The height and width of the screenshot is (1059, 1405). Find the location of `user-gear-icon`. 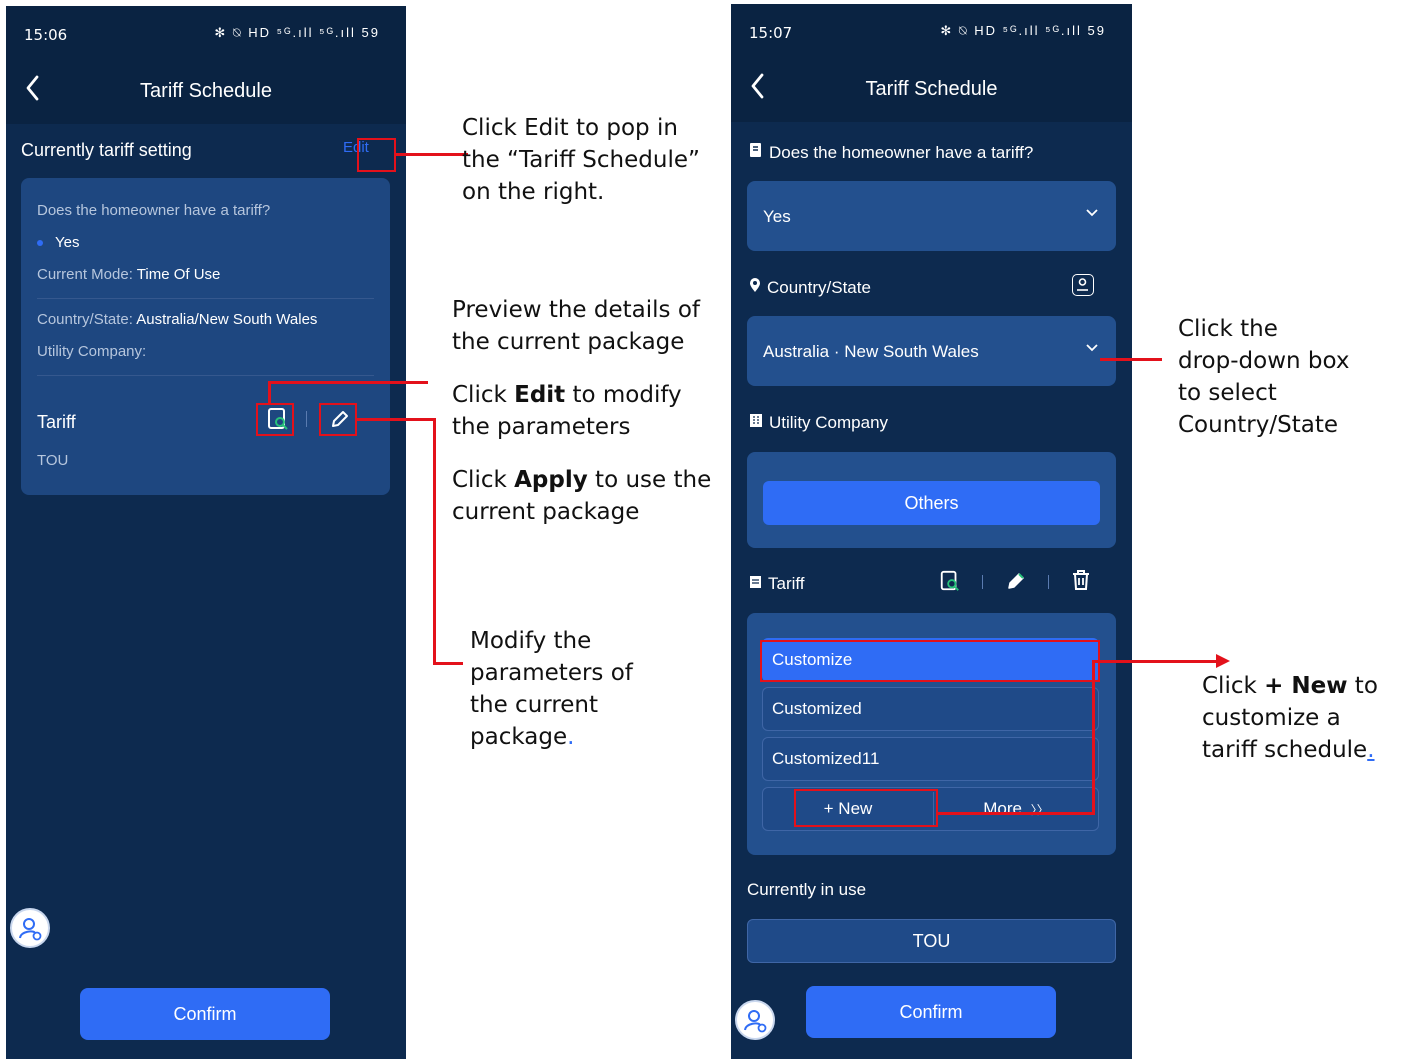

user-gear-icon is located at coordinates (755, 1021).